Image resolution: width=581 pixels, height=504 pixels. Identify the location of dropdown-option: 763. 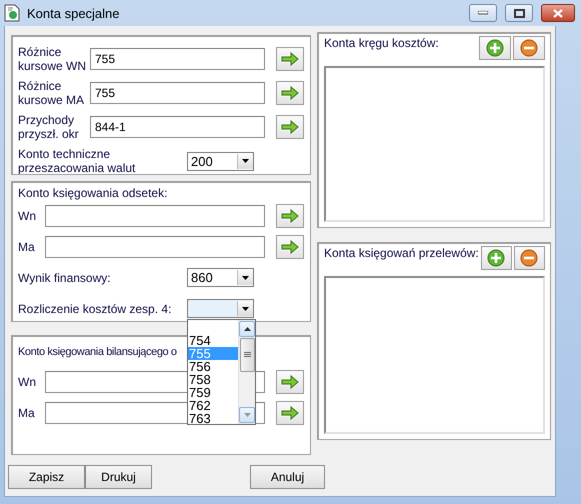
(213, 418).